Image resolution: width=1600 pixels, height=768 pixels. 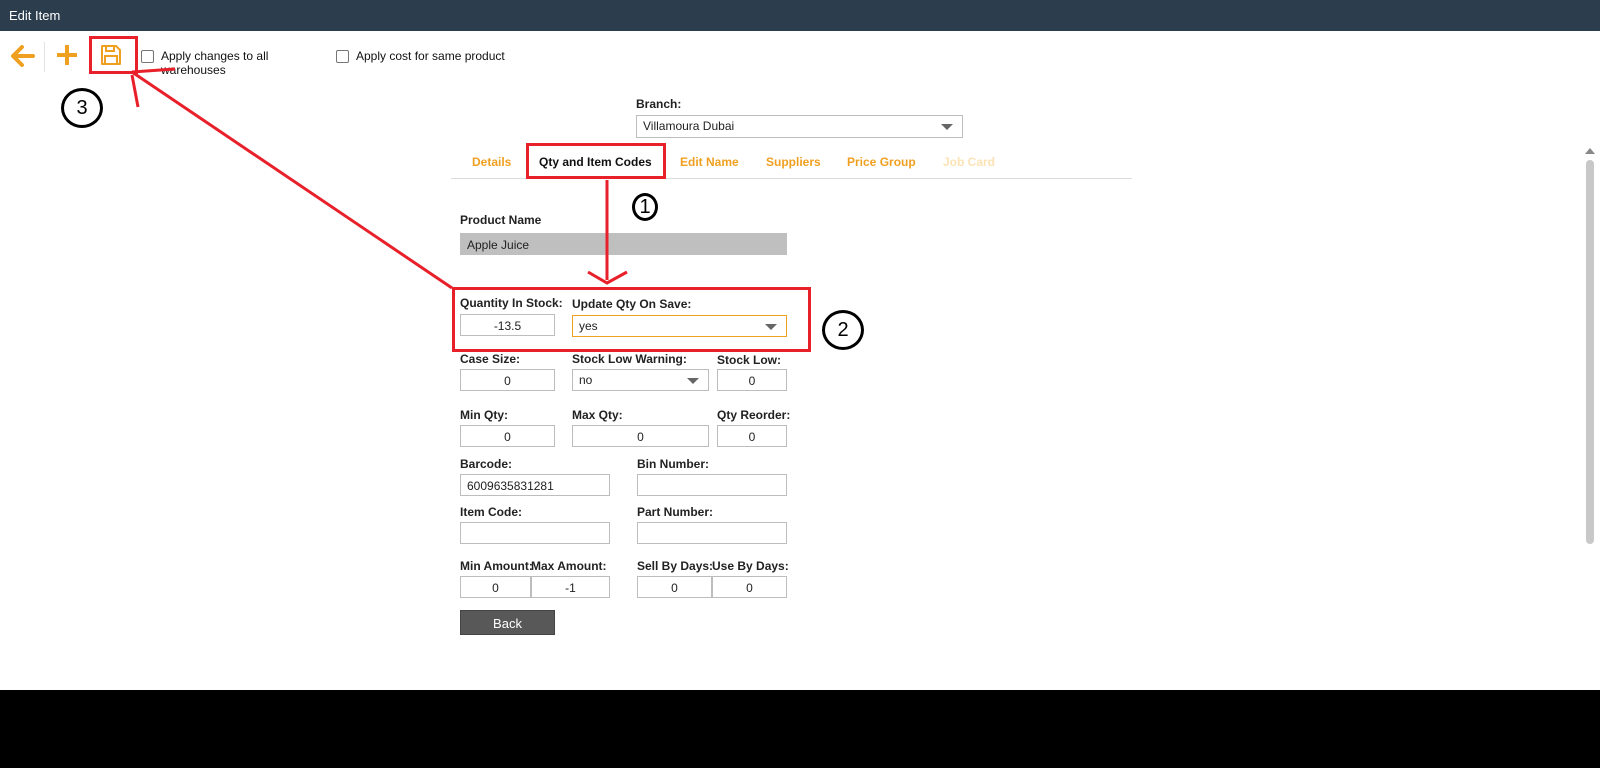 I want to click on stock-low-warning-label: Stock Low Warning:, so click(x=629, y=359).